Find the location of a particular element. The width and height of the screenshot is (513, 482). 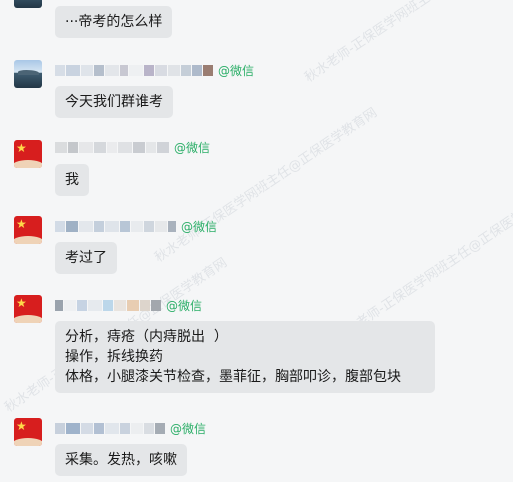

message-bubble: ···帝考的怎么样 is located at coordinates (114, 22).